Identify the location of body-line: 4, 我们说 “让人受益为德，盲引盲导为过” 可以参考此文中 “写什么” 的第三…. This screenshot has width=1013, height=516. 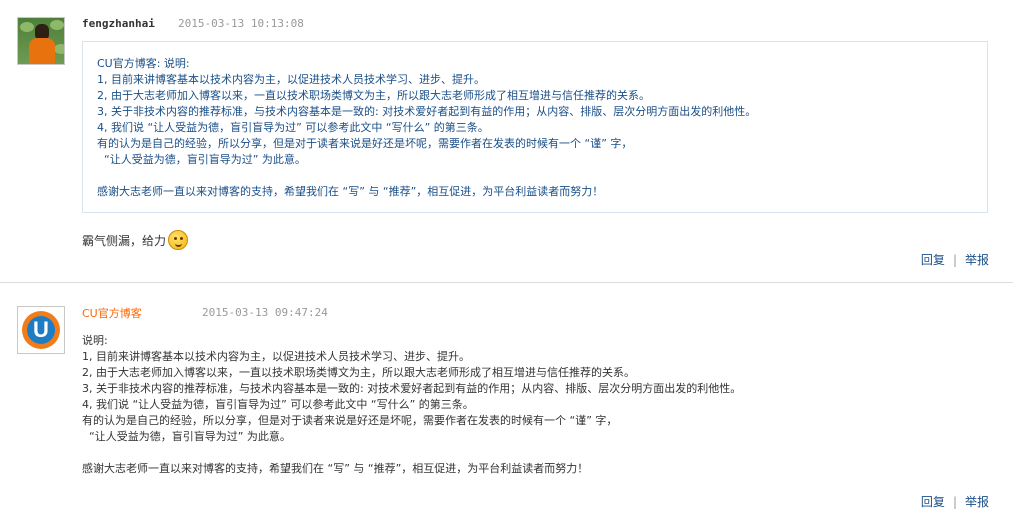
(278, 404).